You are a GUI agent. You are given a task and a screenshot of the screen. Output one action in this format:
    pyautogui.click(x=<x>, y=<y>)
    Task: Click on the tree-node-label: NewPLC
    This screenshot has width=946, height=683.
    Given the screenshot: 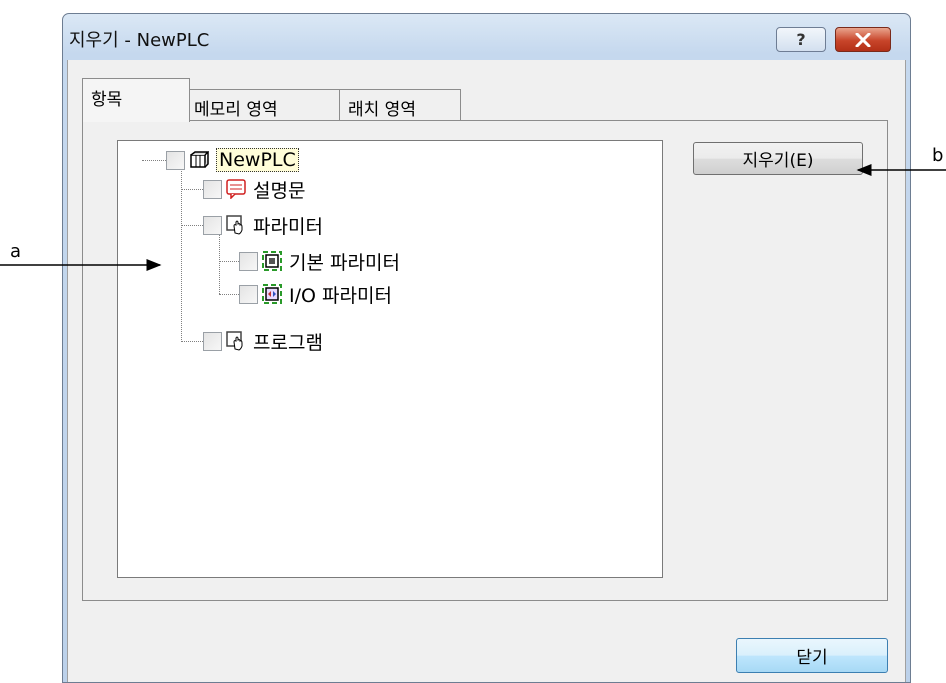 What is the action you would take?
    pyautogui.click(x=257, y=160)
    